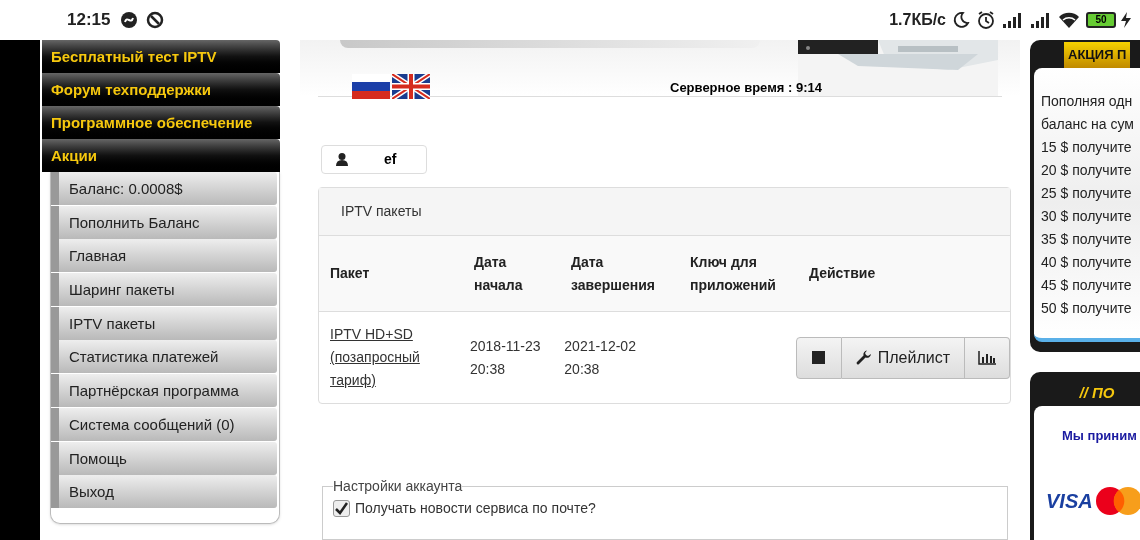 The width and height of the screenshot is (1140, 540). I want to click on promo-text: 15 $ получите, so click(1087, 147).